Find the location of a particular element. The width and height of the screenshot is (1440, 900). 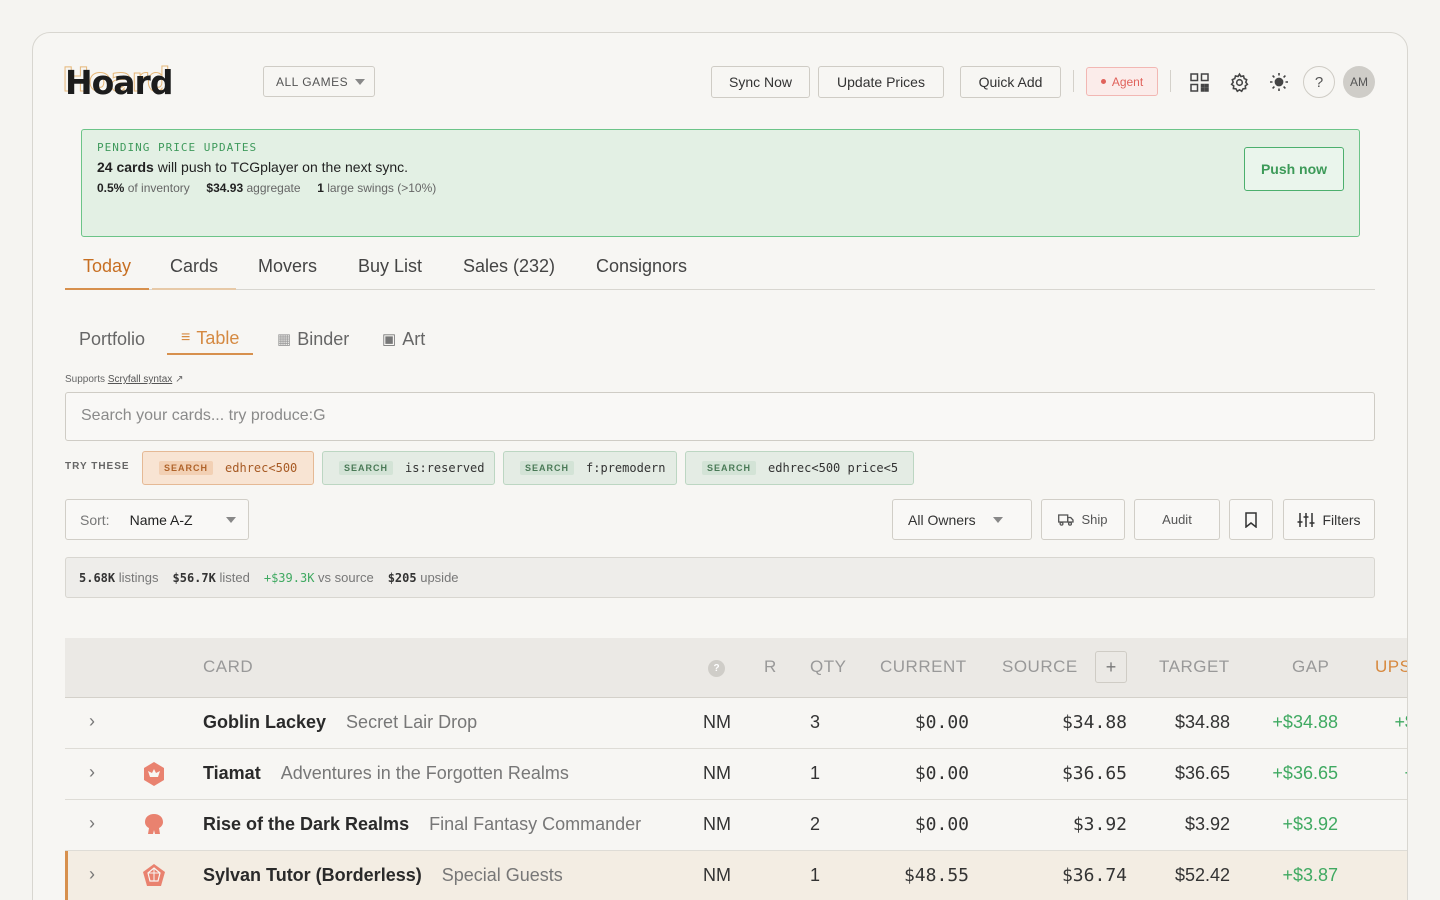

set-fic-icon is located at coordinates (154, 825).